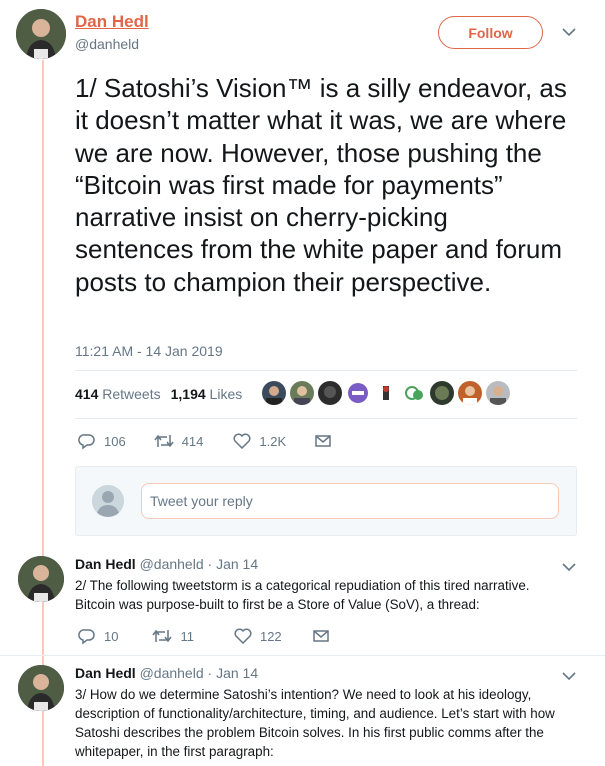 The width and height of the screenshot is (605, 766). What do you see at coordinates (111, 636) in the screenshot?
I see `reply-count: 10` at bounding box center [111, 636].